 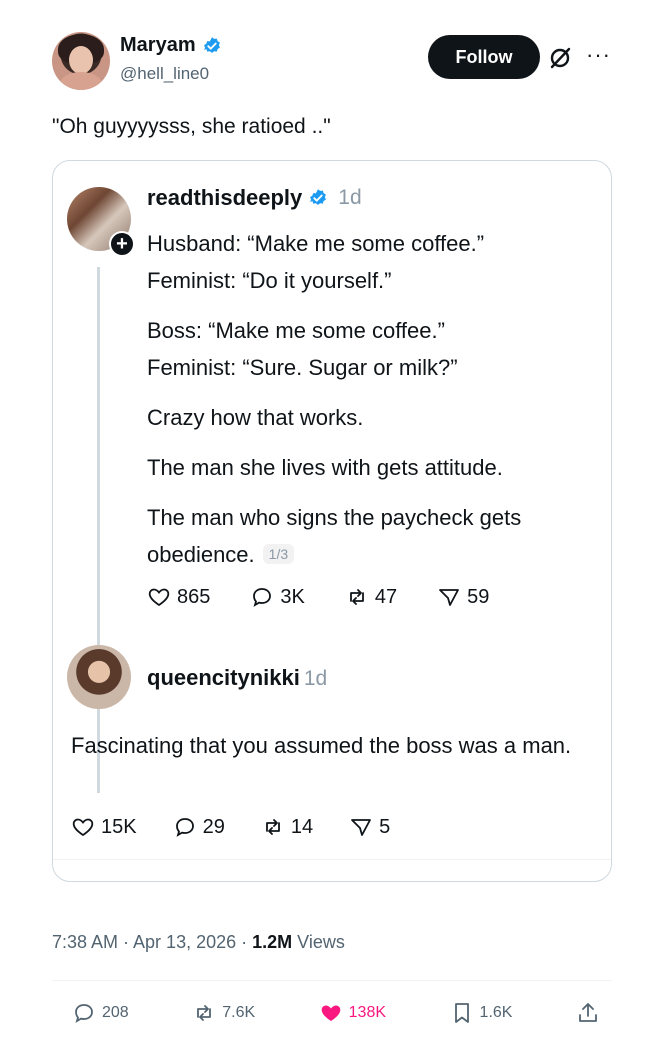 I want to click on reply-author-avatar, so click(x=99, y=677).